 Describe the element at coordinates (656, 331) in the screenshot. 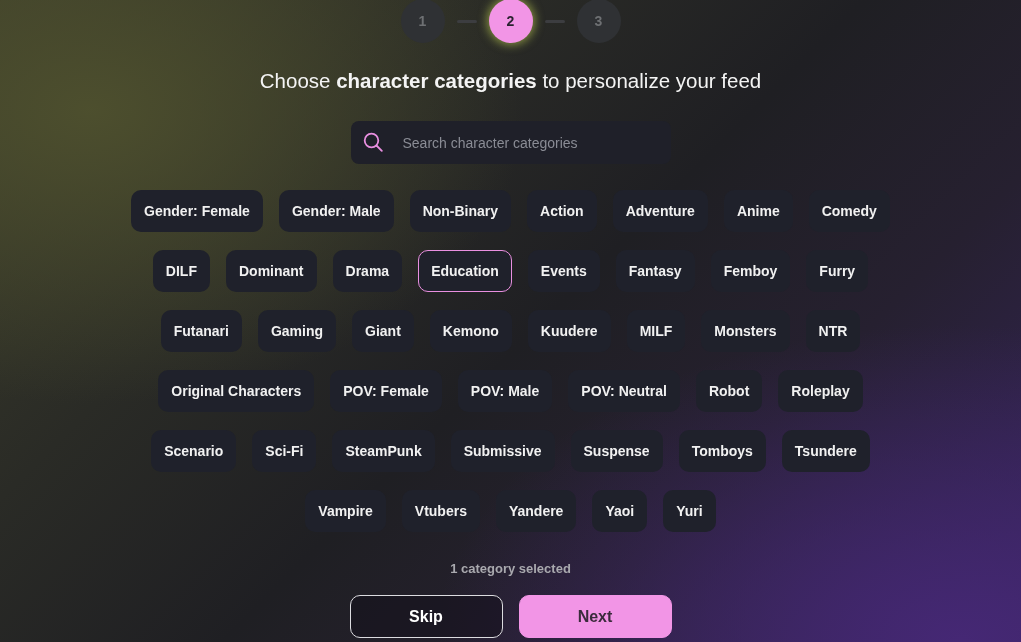

I see `category-chip: MILF` at that location.